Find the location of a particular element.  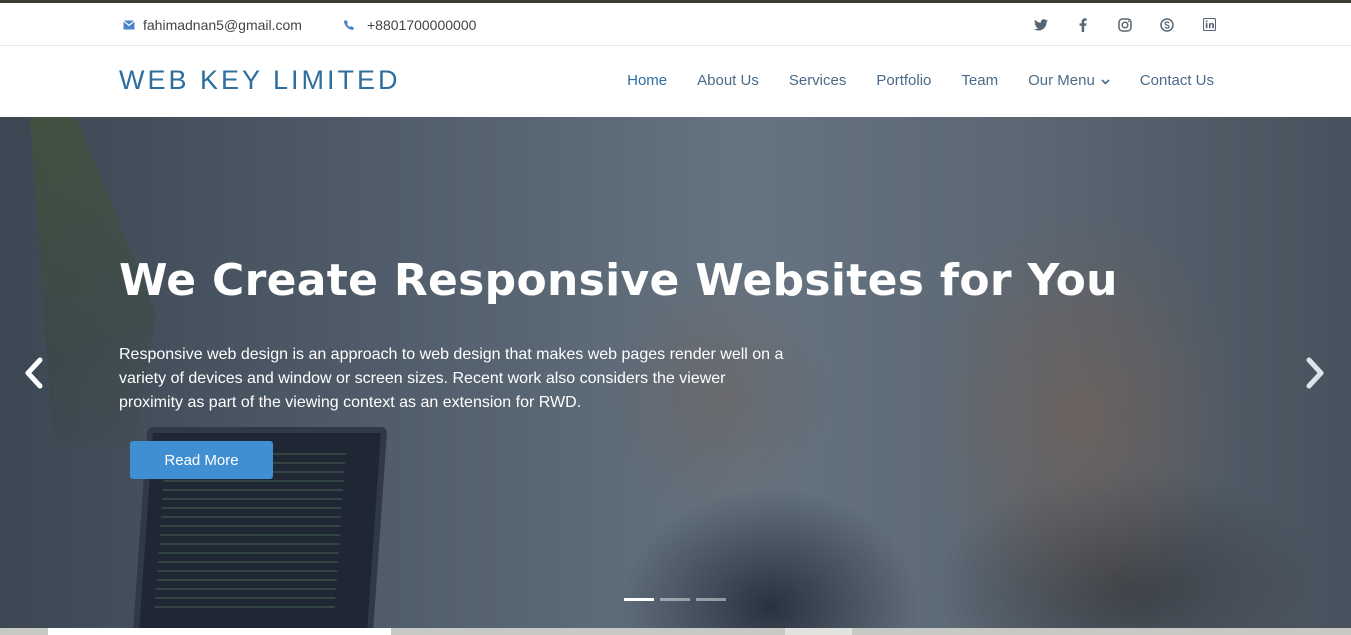

nav-team-label: Team is located at coordinates (980, 80).